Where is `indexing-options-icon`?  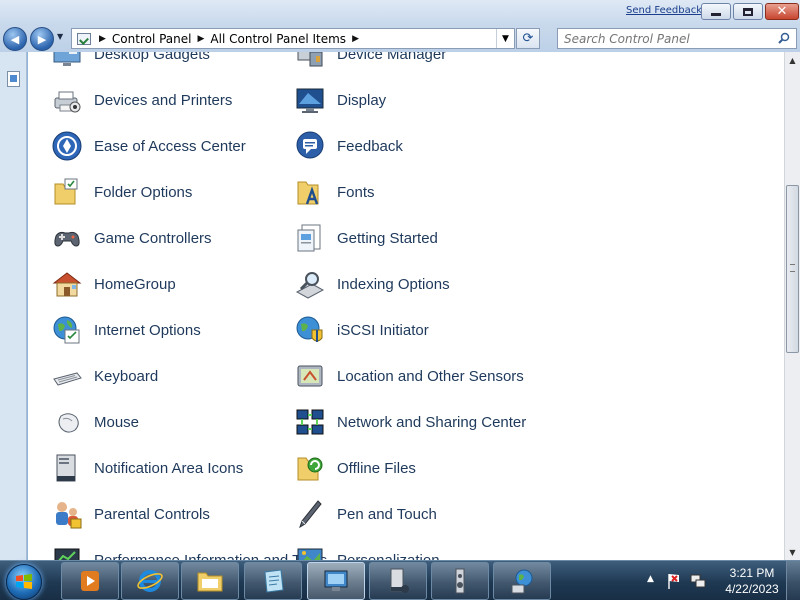
indexing-options-icon is located at coordinates (310, 284).